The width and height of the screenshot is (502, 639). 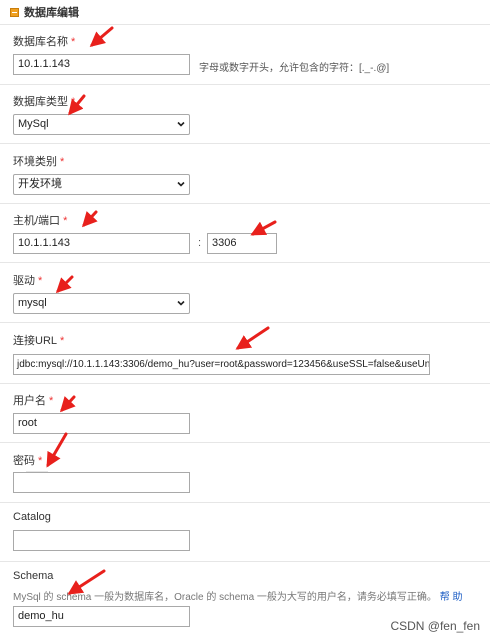 What do you see at coordinates (14, 12) in the screenshot?
I see `edit-icon` at bounding box center [14, 12].